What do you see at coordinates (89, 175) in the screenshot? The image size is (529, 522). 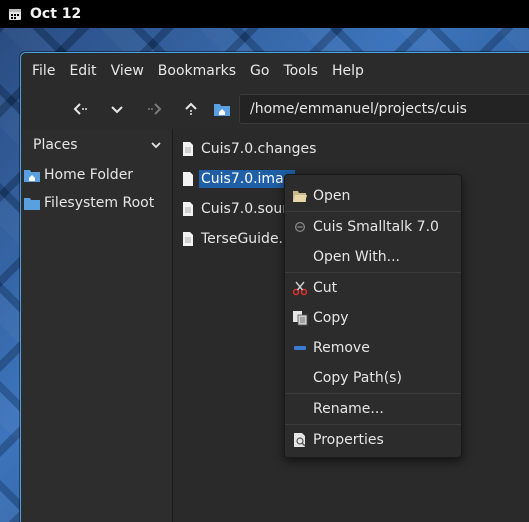 I see `sidebar-item-label: Home Folder` at bounding box center [89, 175].